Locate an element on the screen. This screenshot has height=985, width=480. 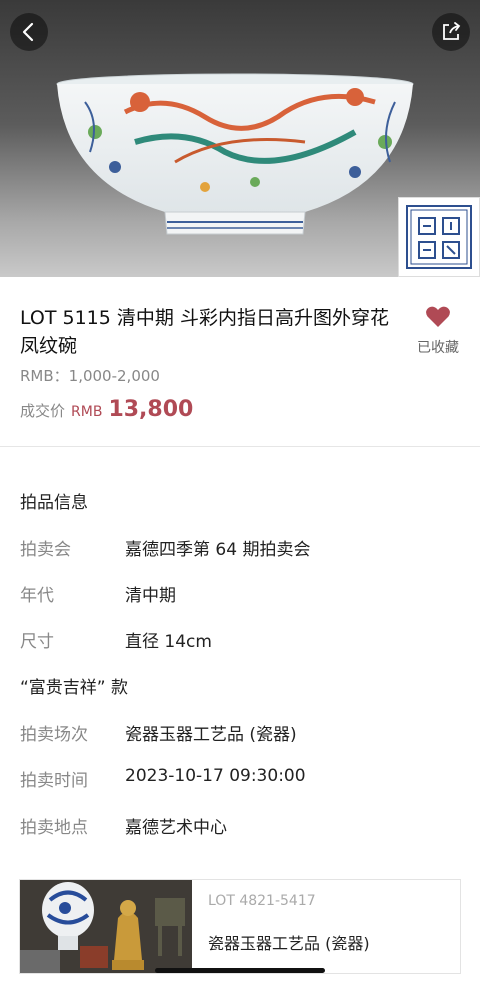
detail-key: 尺寸 is located at coordinates (37, 642).